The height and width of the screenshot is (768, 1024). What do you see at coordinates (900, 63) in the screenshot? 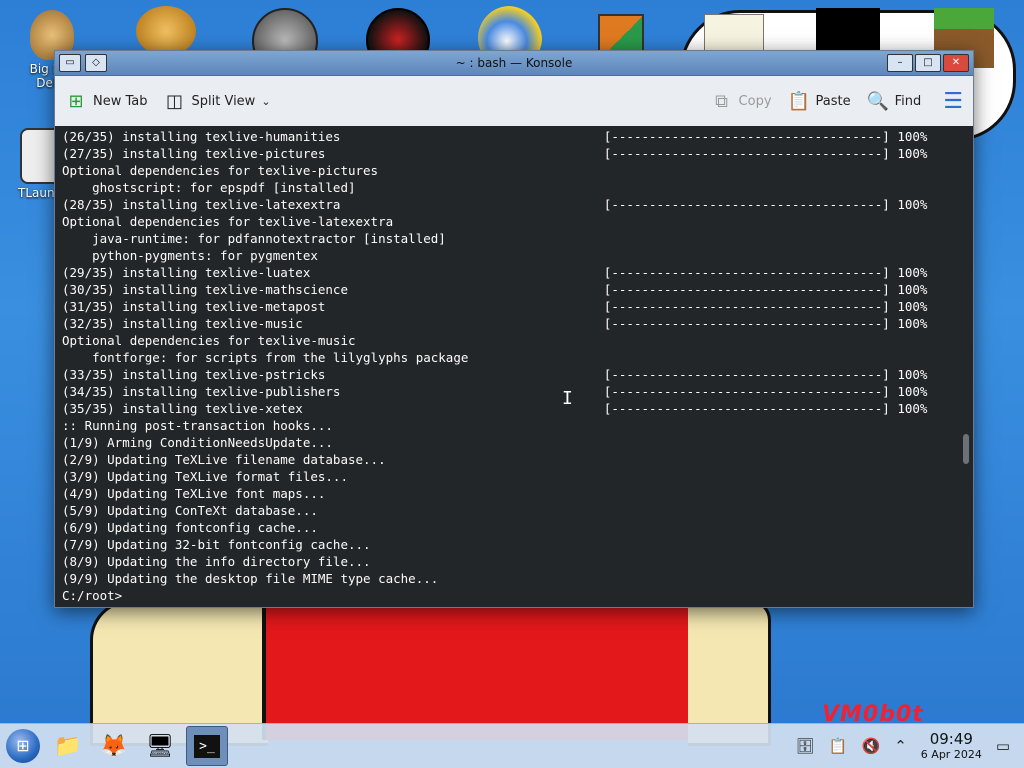
I see `minimize-button: –` at bounding box center [900, 63].